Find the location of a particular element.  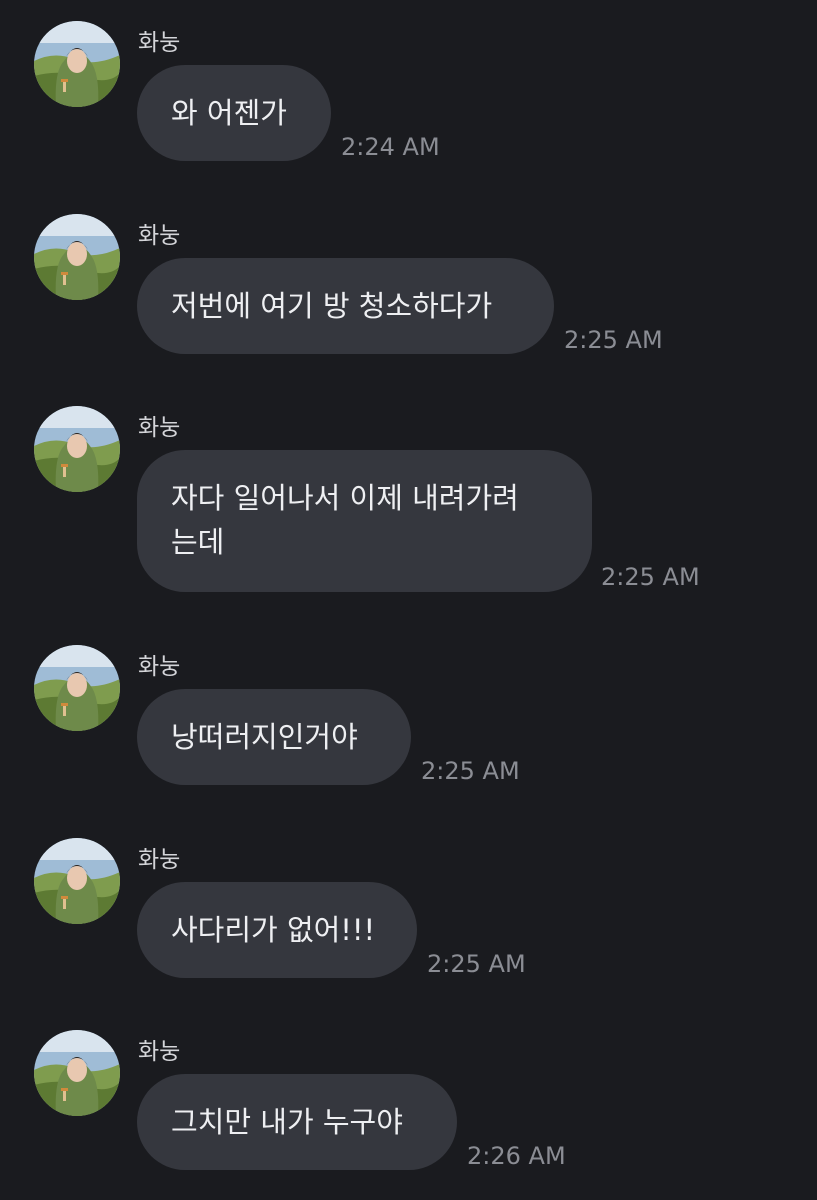

message-text-line: 자다 일어나서 이제 내려가려 is located at coordinates (345, 498).